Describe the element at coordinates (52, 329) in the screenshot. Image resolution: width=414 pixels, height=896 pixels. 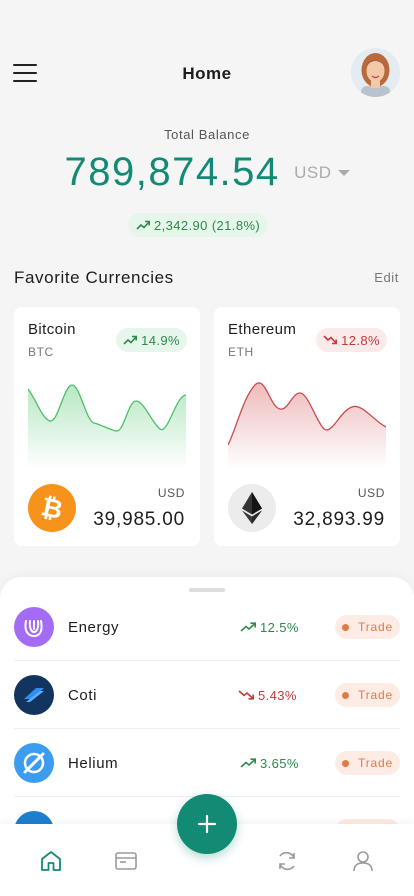
I see `card-name: Bitcoin` at that location.